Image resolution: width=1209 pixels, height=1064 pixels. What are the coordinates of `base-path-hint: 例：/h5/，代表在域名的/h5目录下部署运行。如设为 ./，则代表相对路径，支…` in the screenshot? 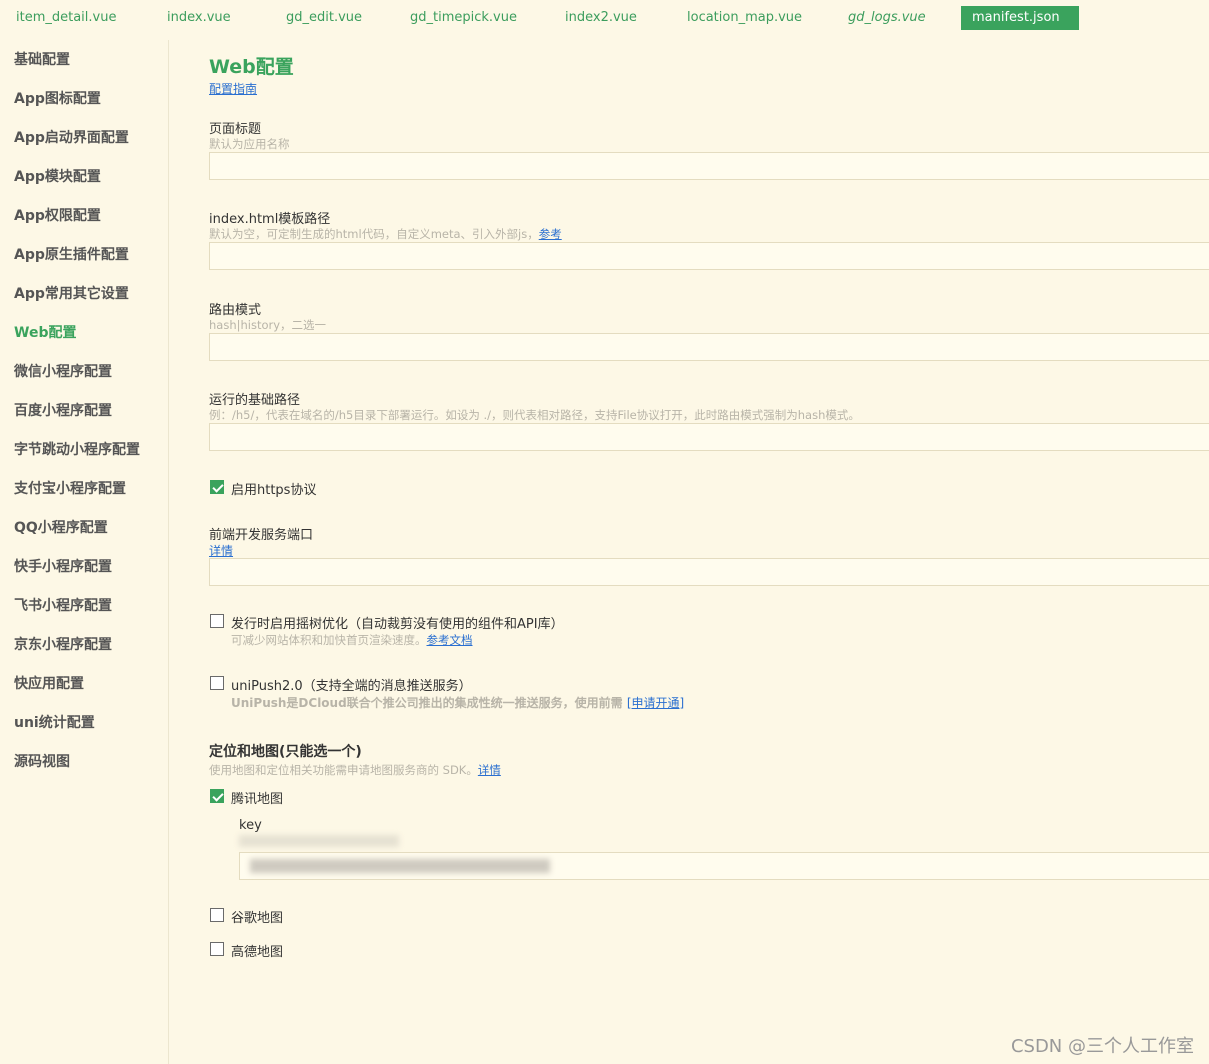 It's located at (534, 415).